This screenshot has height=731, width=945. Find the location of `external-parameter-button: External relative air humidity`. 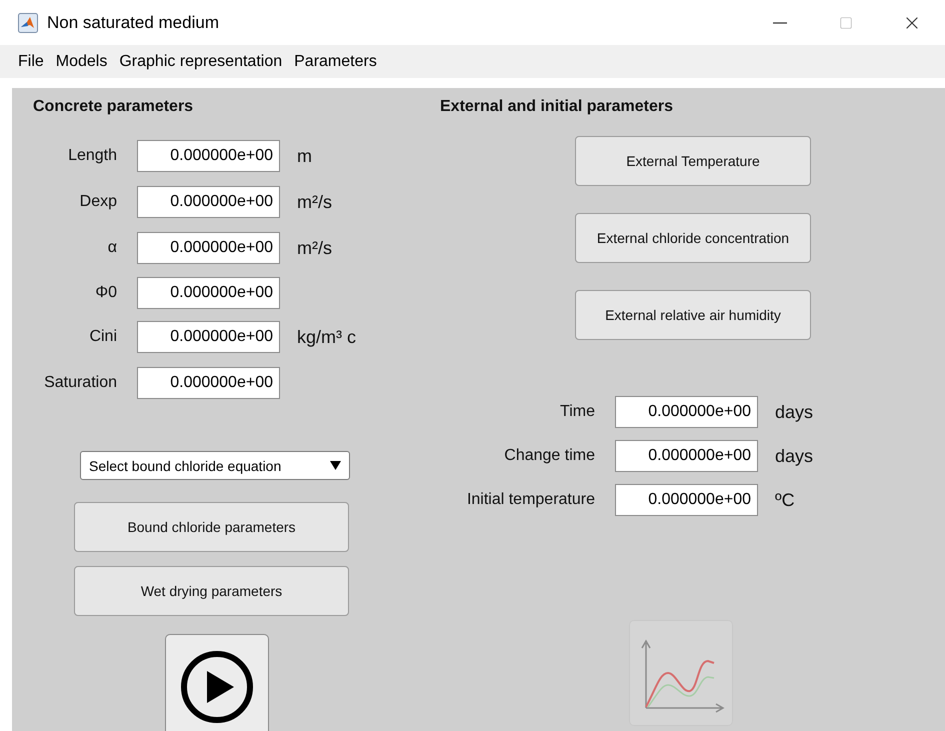

external-parameter-button: External relative air humidity is located at coordinates (693, 315).